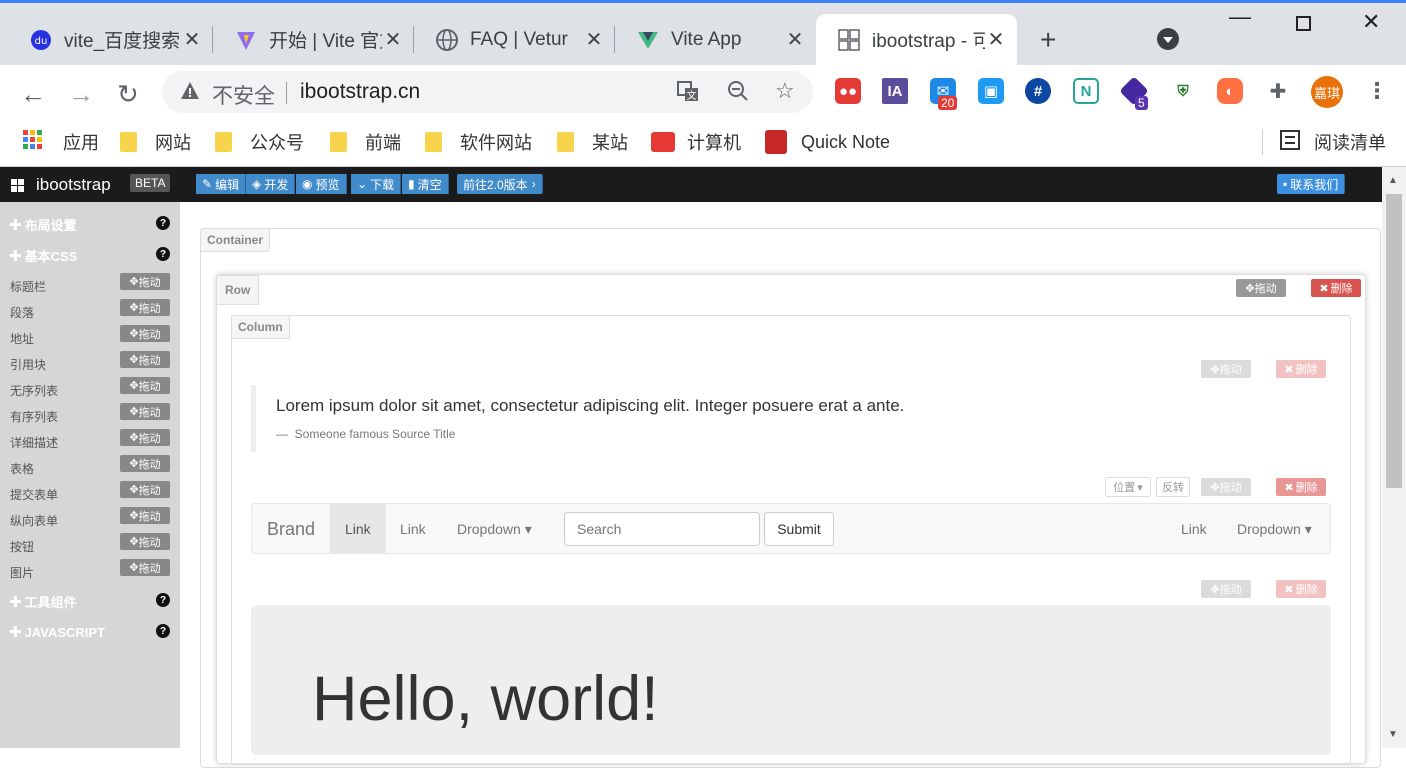  I want to click on extension-shield-icon: ⛨, so click(1183, 91).